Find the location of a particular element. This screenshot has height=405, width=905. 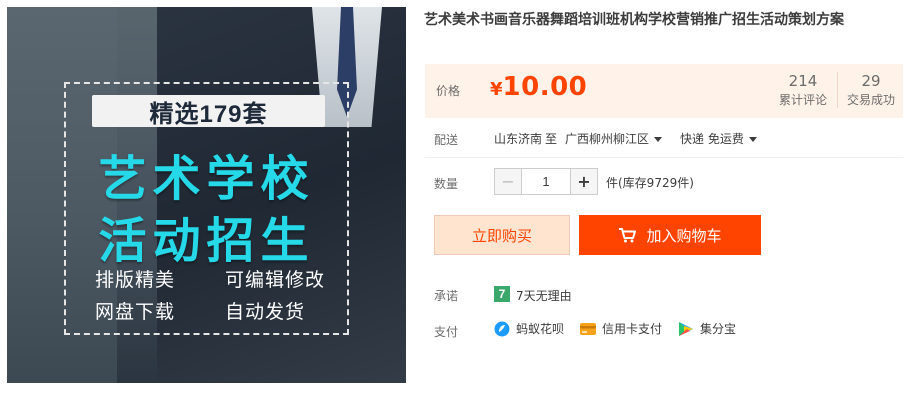

shipping-destination: 广西柳州柳江区 is located at coordinates (607, 139).